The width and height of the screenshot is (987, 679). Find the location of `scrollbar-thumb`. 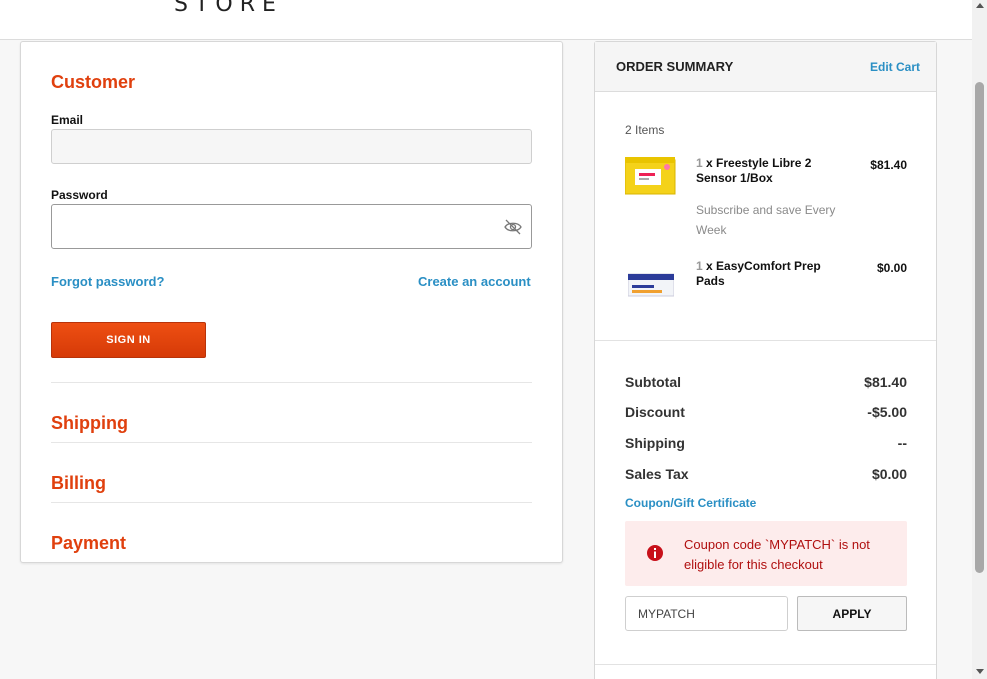

scrollbar-thumb is located at coordinates (979, 327).